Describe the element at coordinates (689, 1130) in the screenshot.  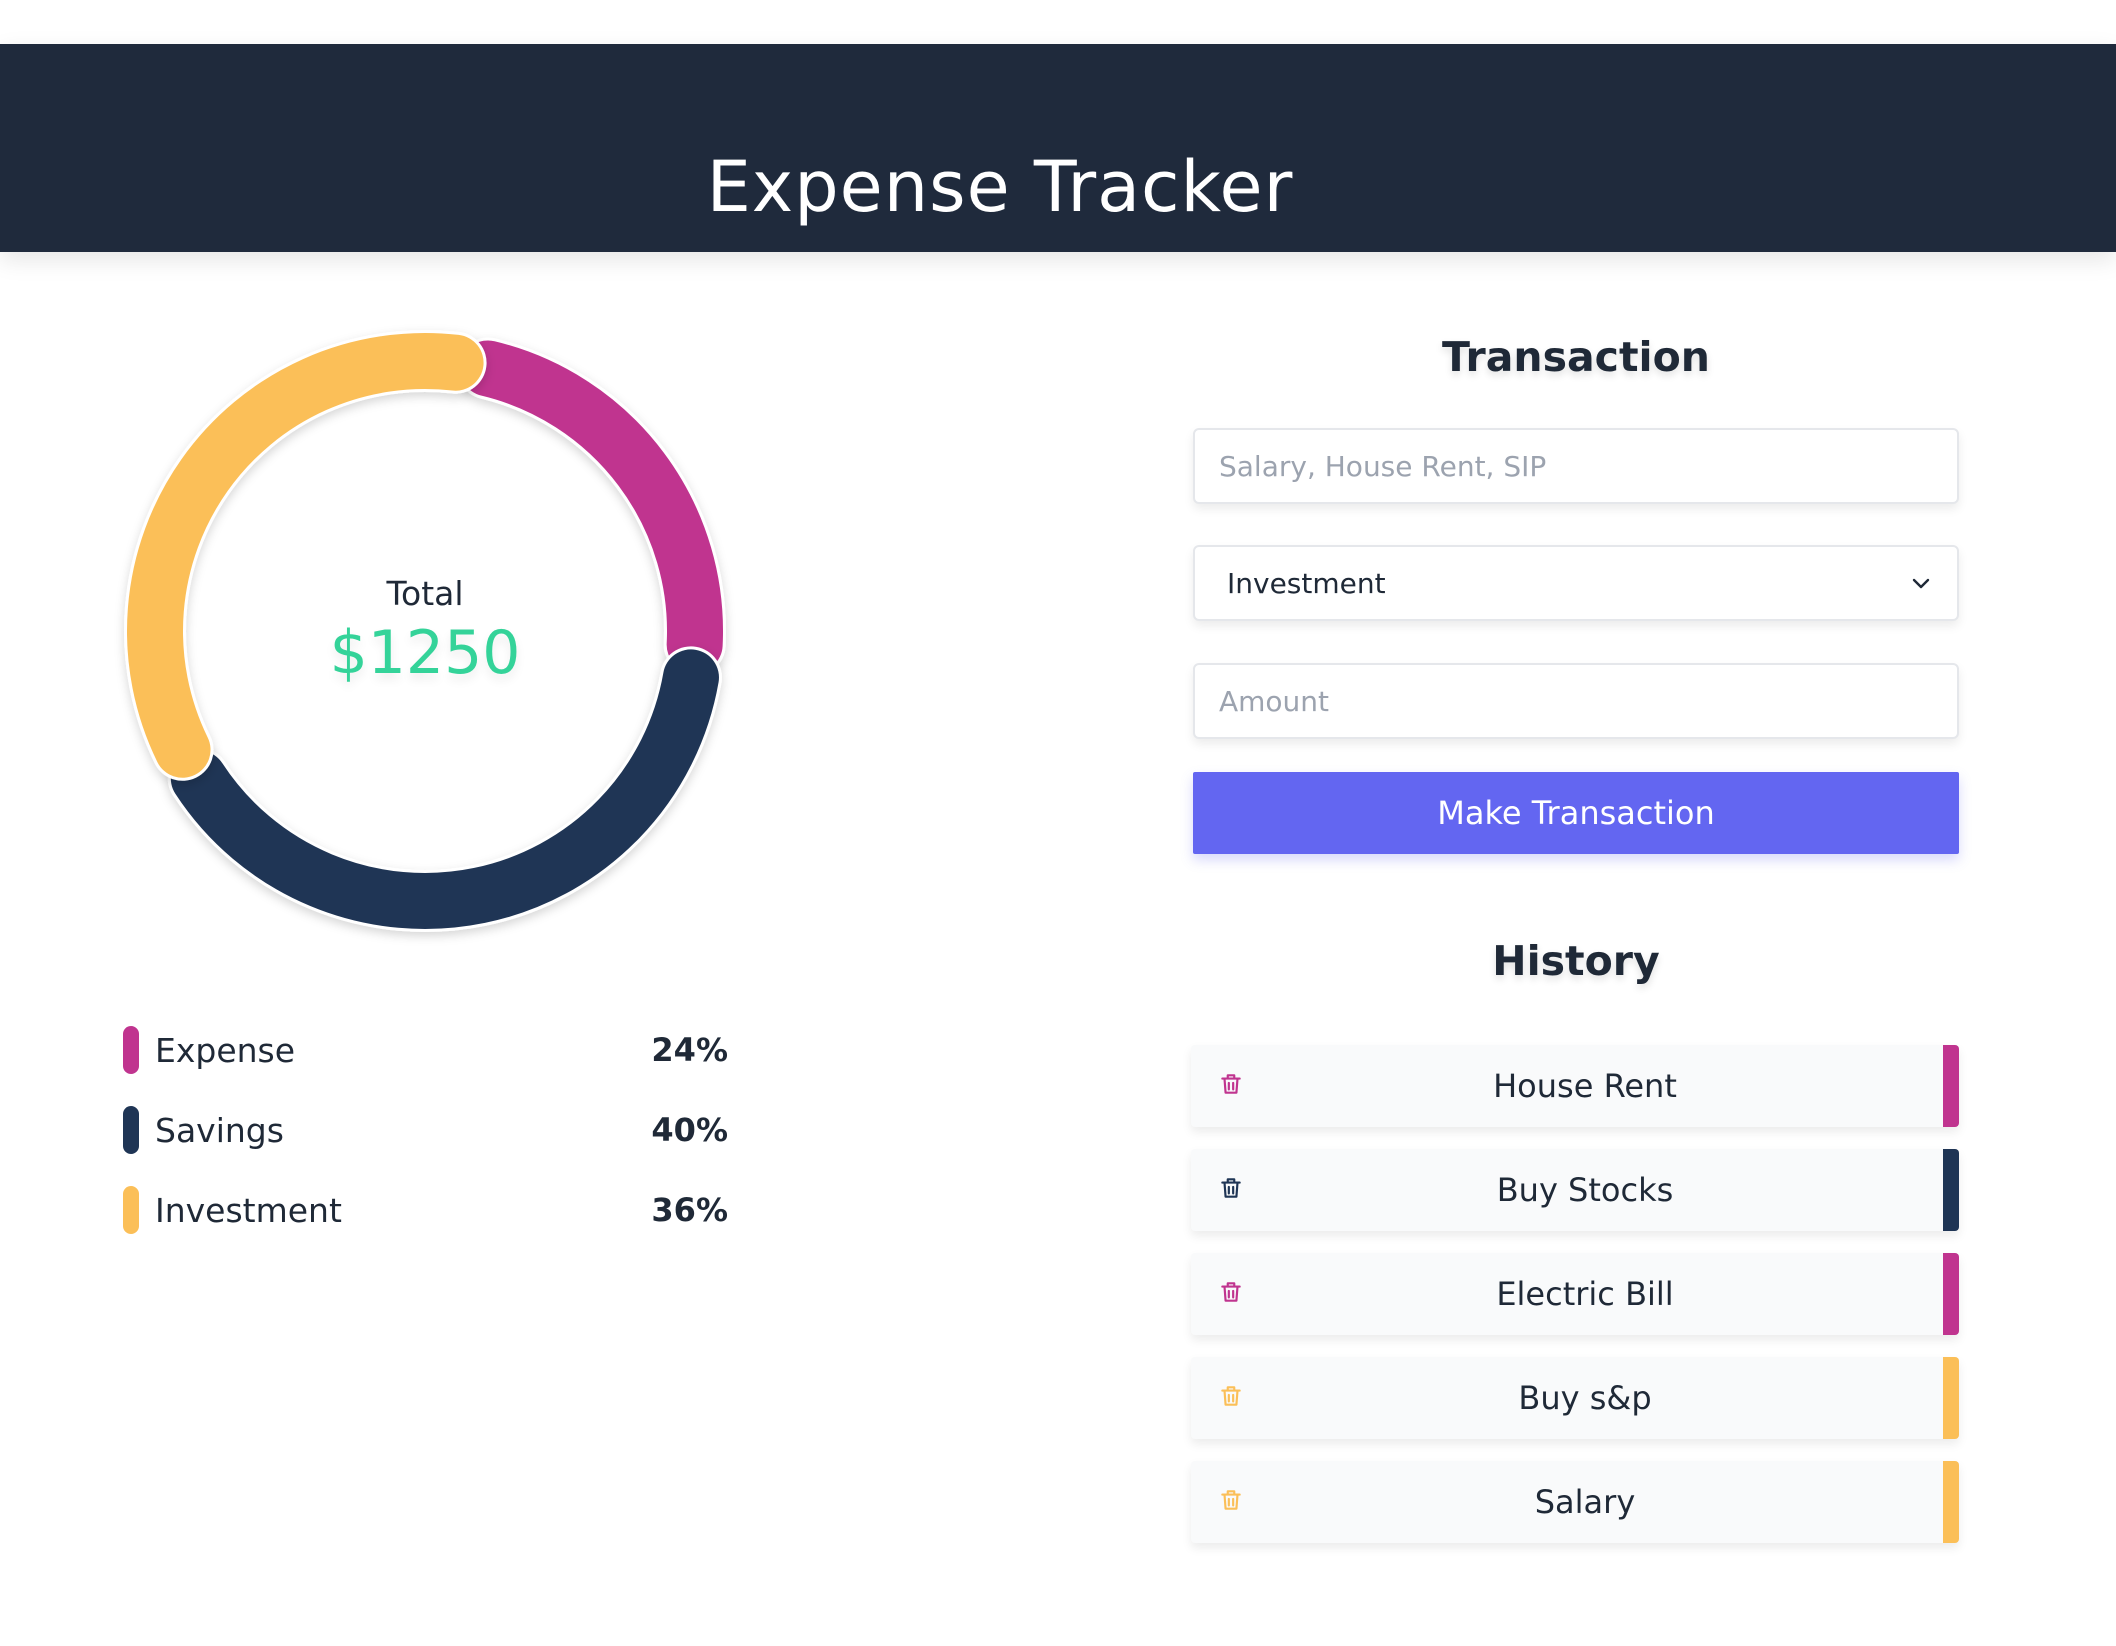
I see `legend-value-savings: 40%` at that location.